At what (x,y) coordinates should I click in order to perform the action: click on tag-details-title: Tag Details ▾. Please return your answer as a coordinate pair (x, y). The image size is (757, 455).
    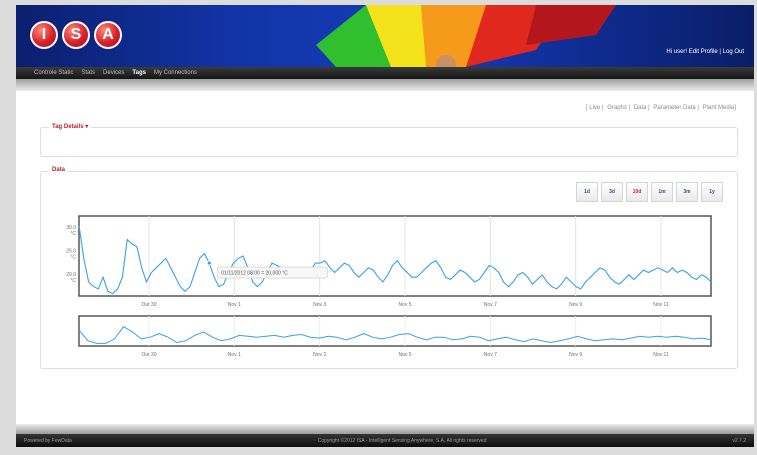
    Looking at the image, I should click on (70, 126).